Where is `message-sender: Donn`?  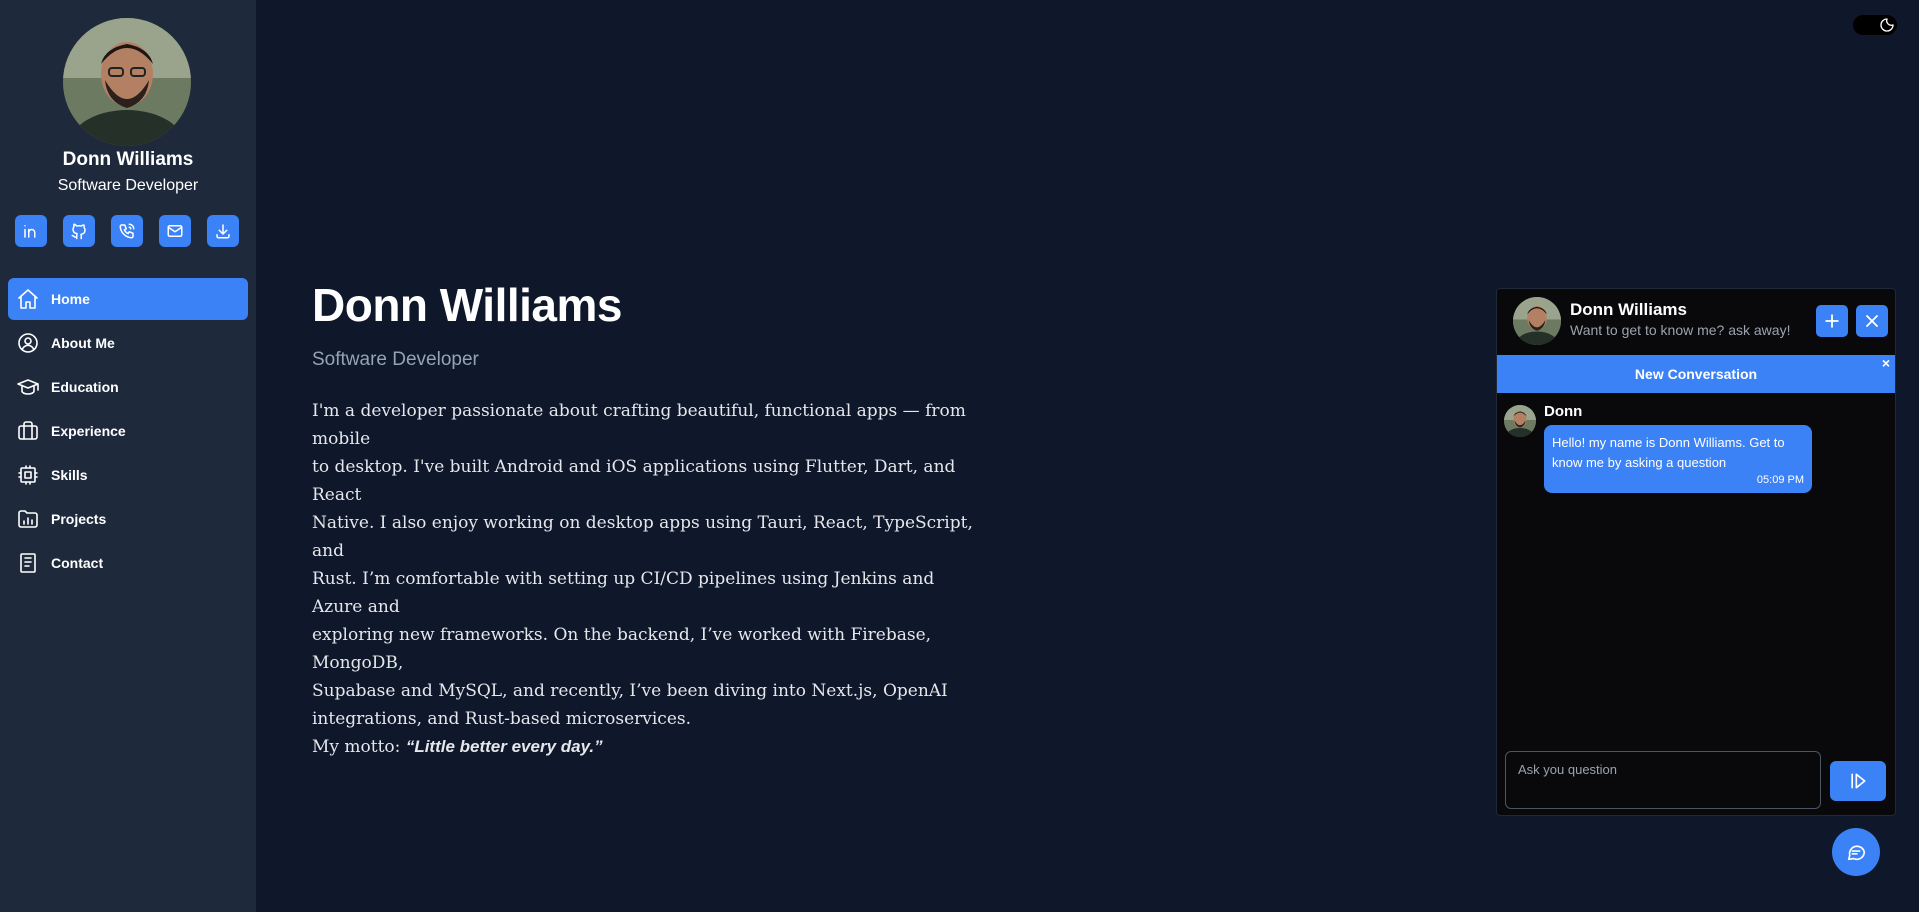 message-sender: Donn is located at coordinates (1563, 411).